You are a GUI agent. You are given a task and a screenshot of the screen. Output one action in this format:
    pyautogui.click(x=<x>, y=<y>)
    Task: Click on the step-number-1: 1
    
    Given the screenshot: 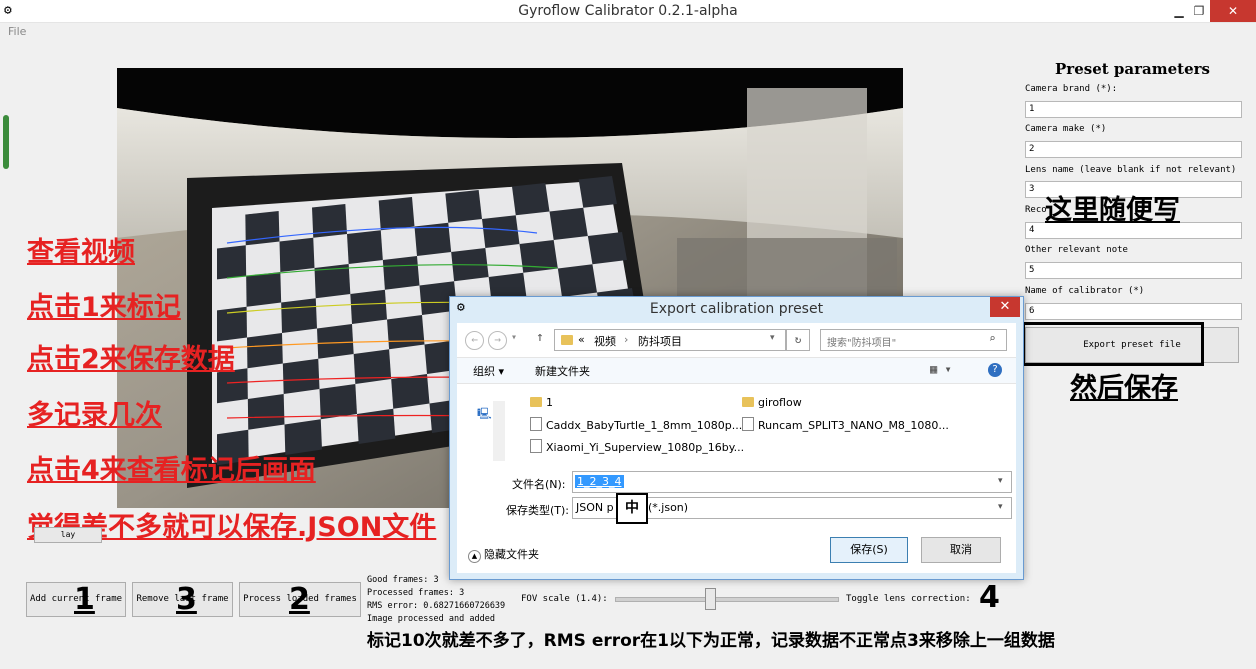 What is the action you would take?
    pyautogui.click(x=84, y=599)
    